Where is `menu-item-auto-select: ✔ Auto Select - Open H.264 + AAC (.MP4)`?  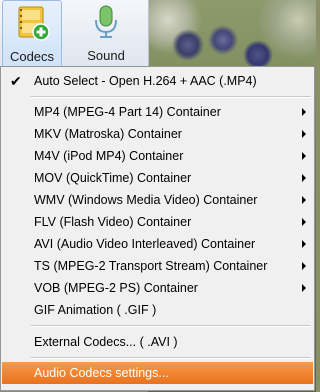
menu-item-auto-select: ✔ Auto Select - Open H.264 + AAC (.MP4) is located at coordinates (157, 81).